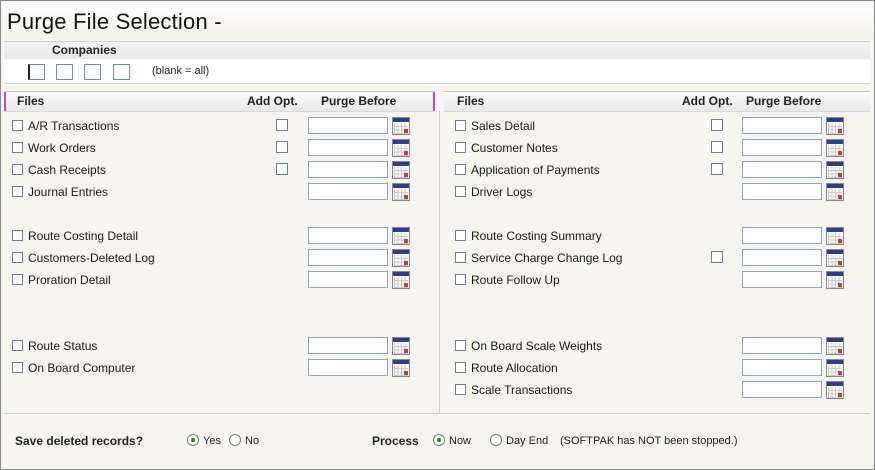 The width and height of the screenshot is (875, 470). I want to click on save-deleted-question: Save deleted records?, so click(79, 441).